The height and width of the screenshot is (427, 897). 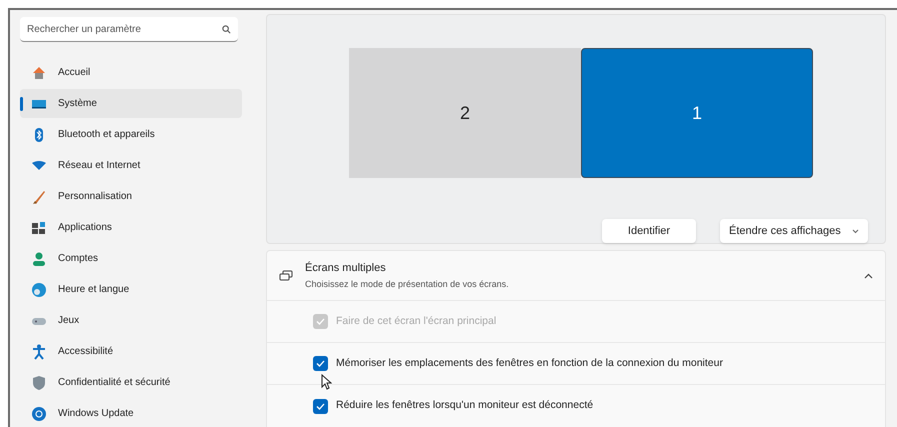 I want to click on sidebar-item: Heure et langue, so click(x=131, y=289).